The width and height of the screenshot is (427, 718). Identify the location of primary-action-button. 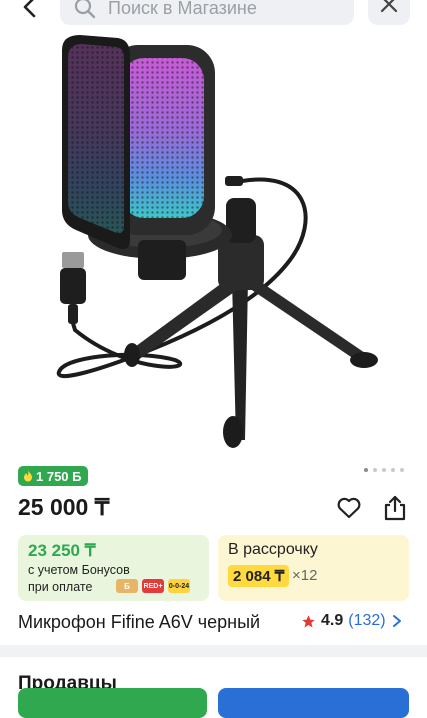
(112, 703).